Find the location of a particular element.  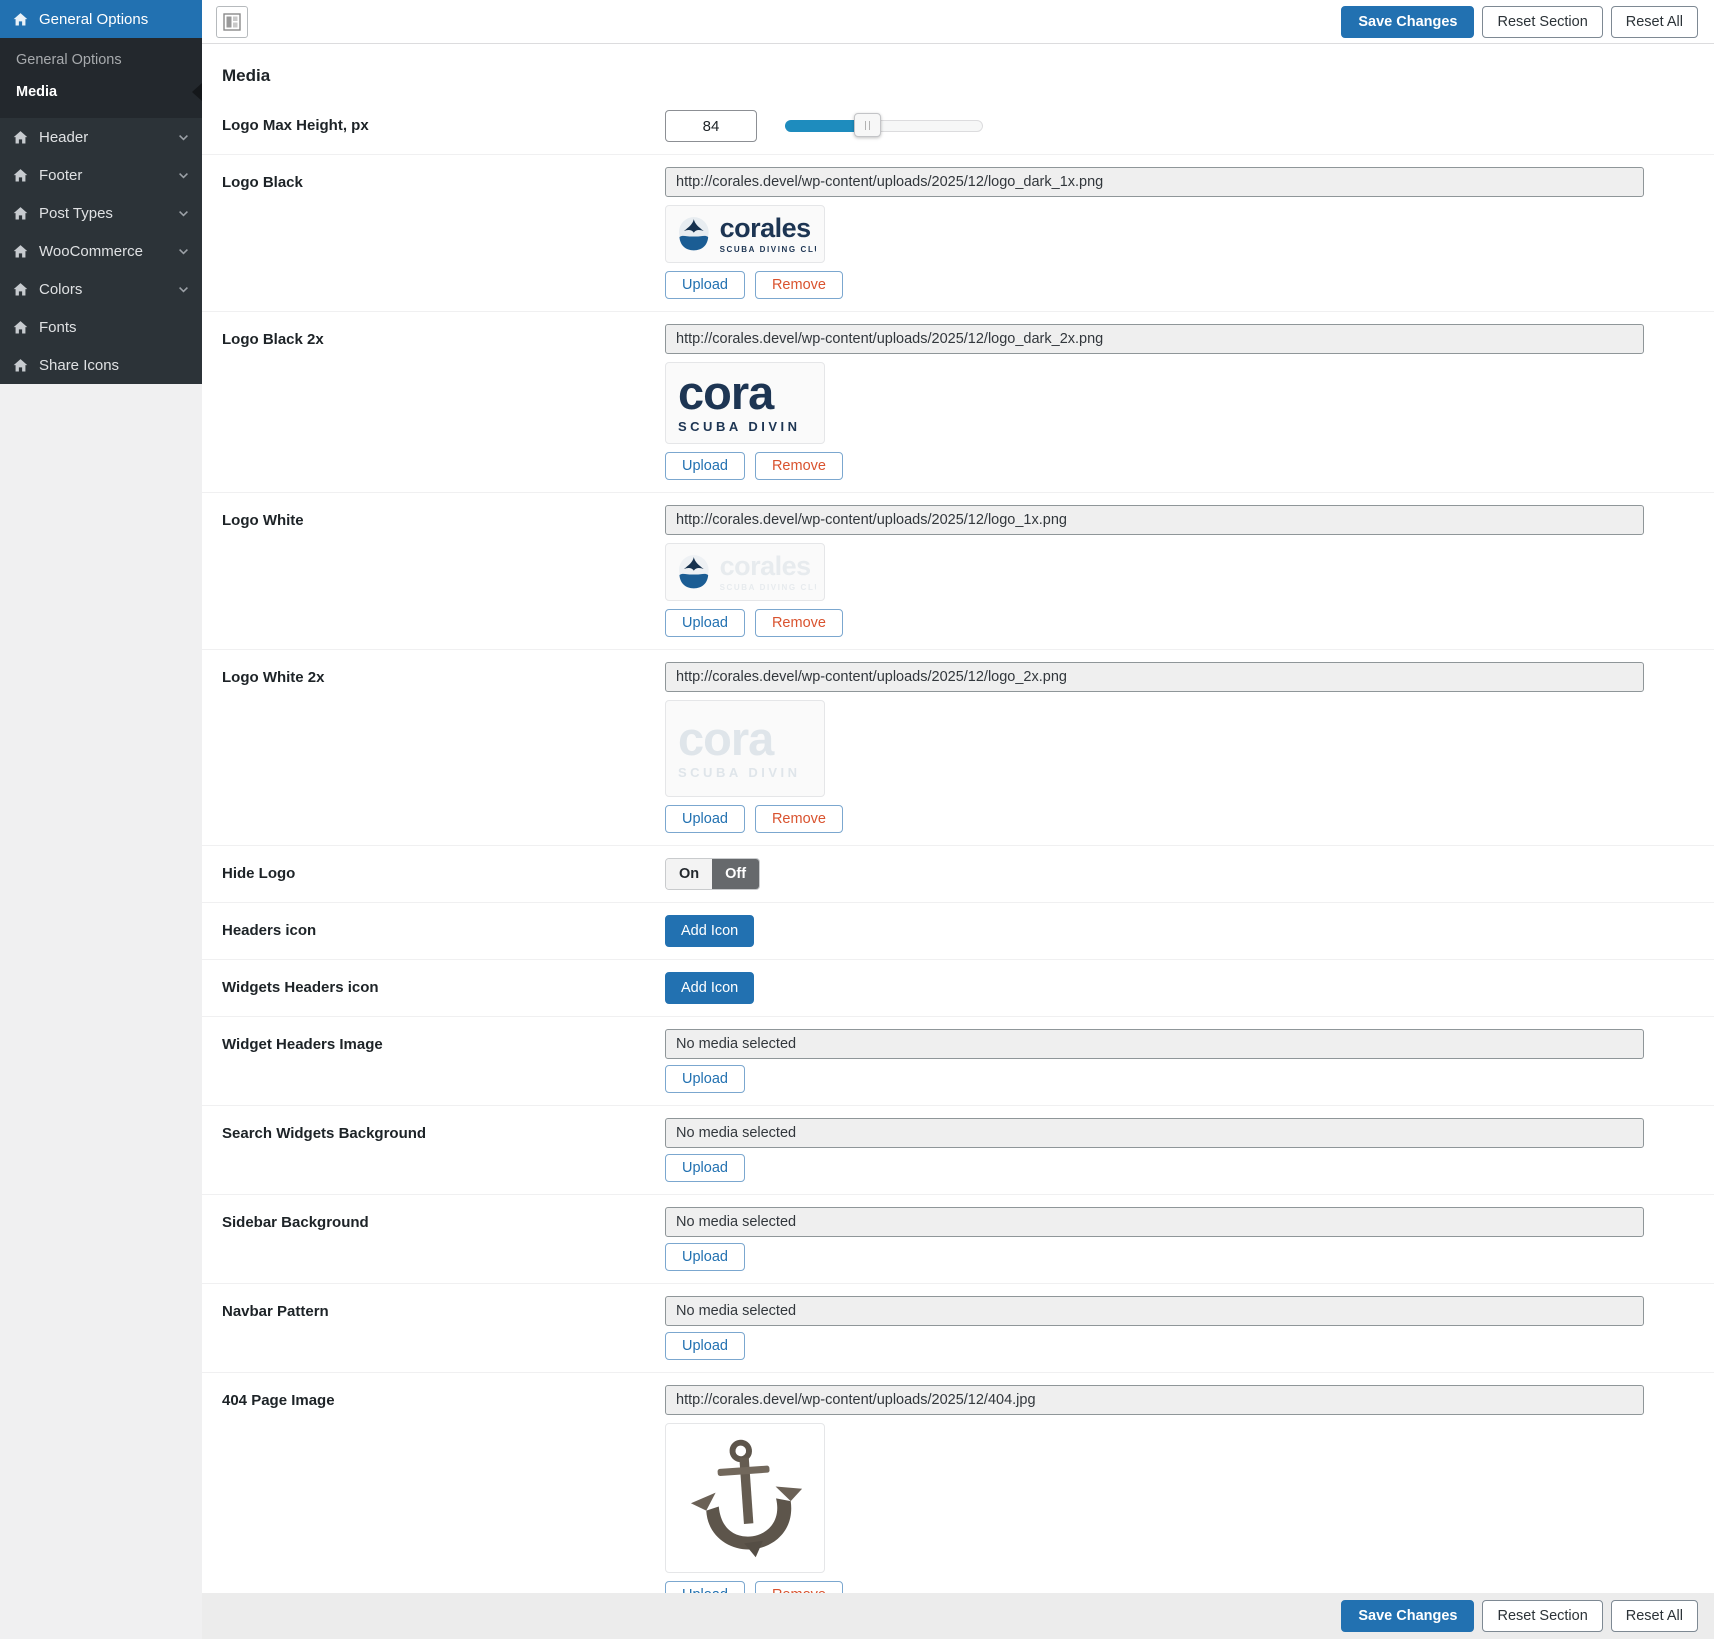

hide-logo-toggle: On Off is located at coordinates (713, 874).